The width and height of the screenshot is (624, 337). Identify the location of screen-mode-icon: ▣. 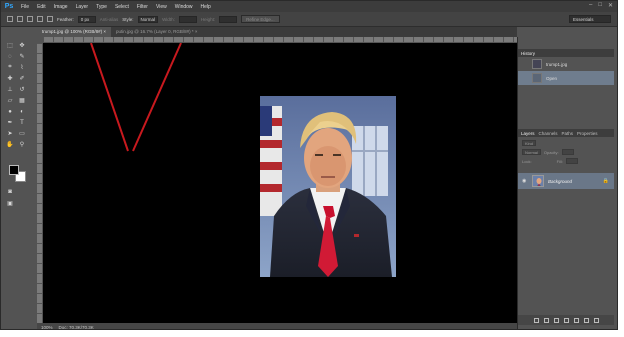
(10, 203).